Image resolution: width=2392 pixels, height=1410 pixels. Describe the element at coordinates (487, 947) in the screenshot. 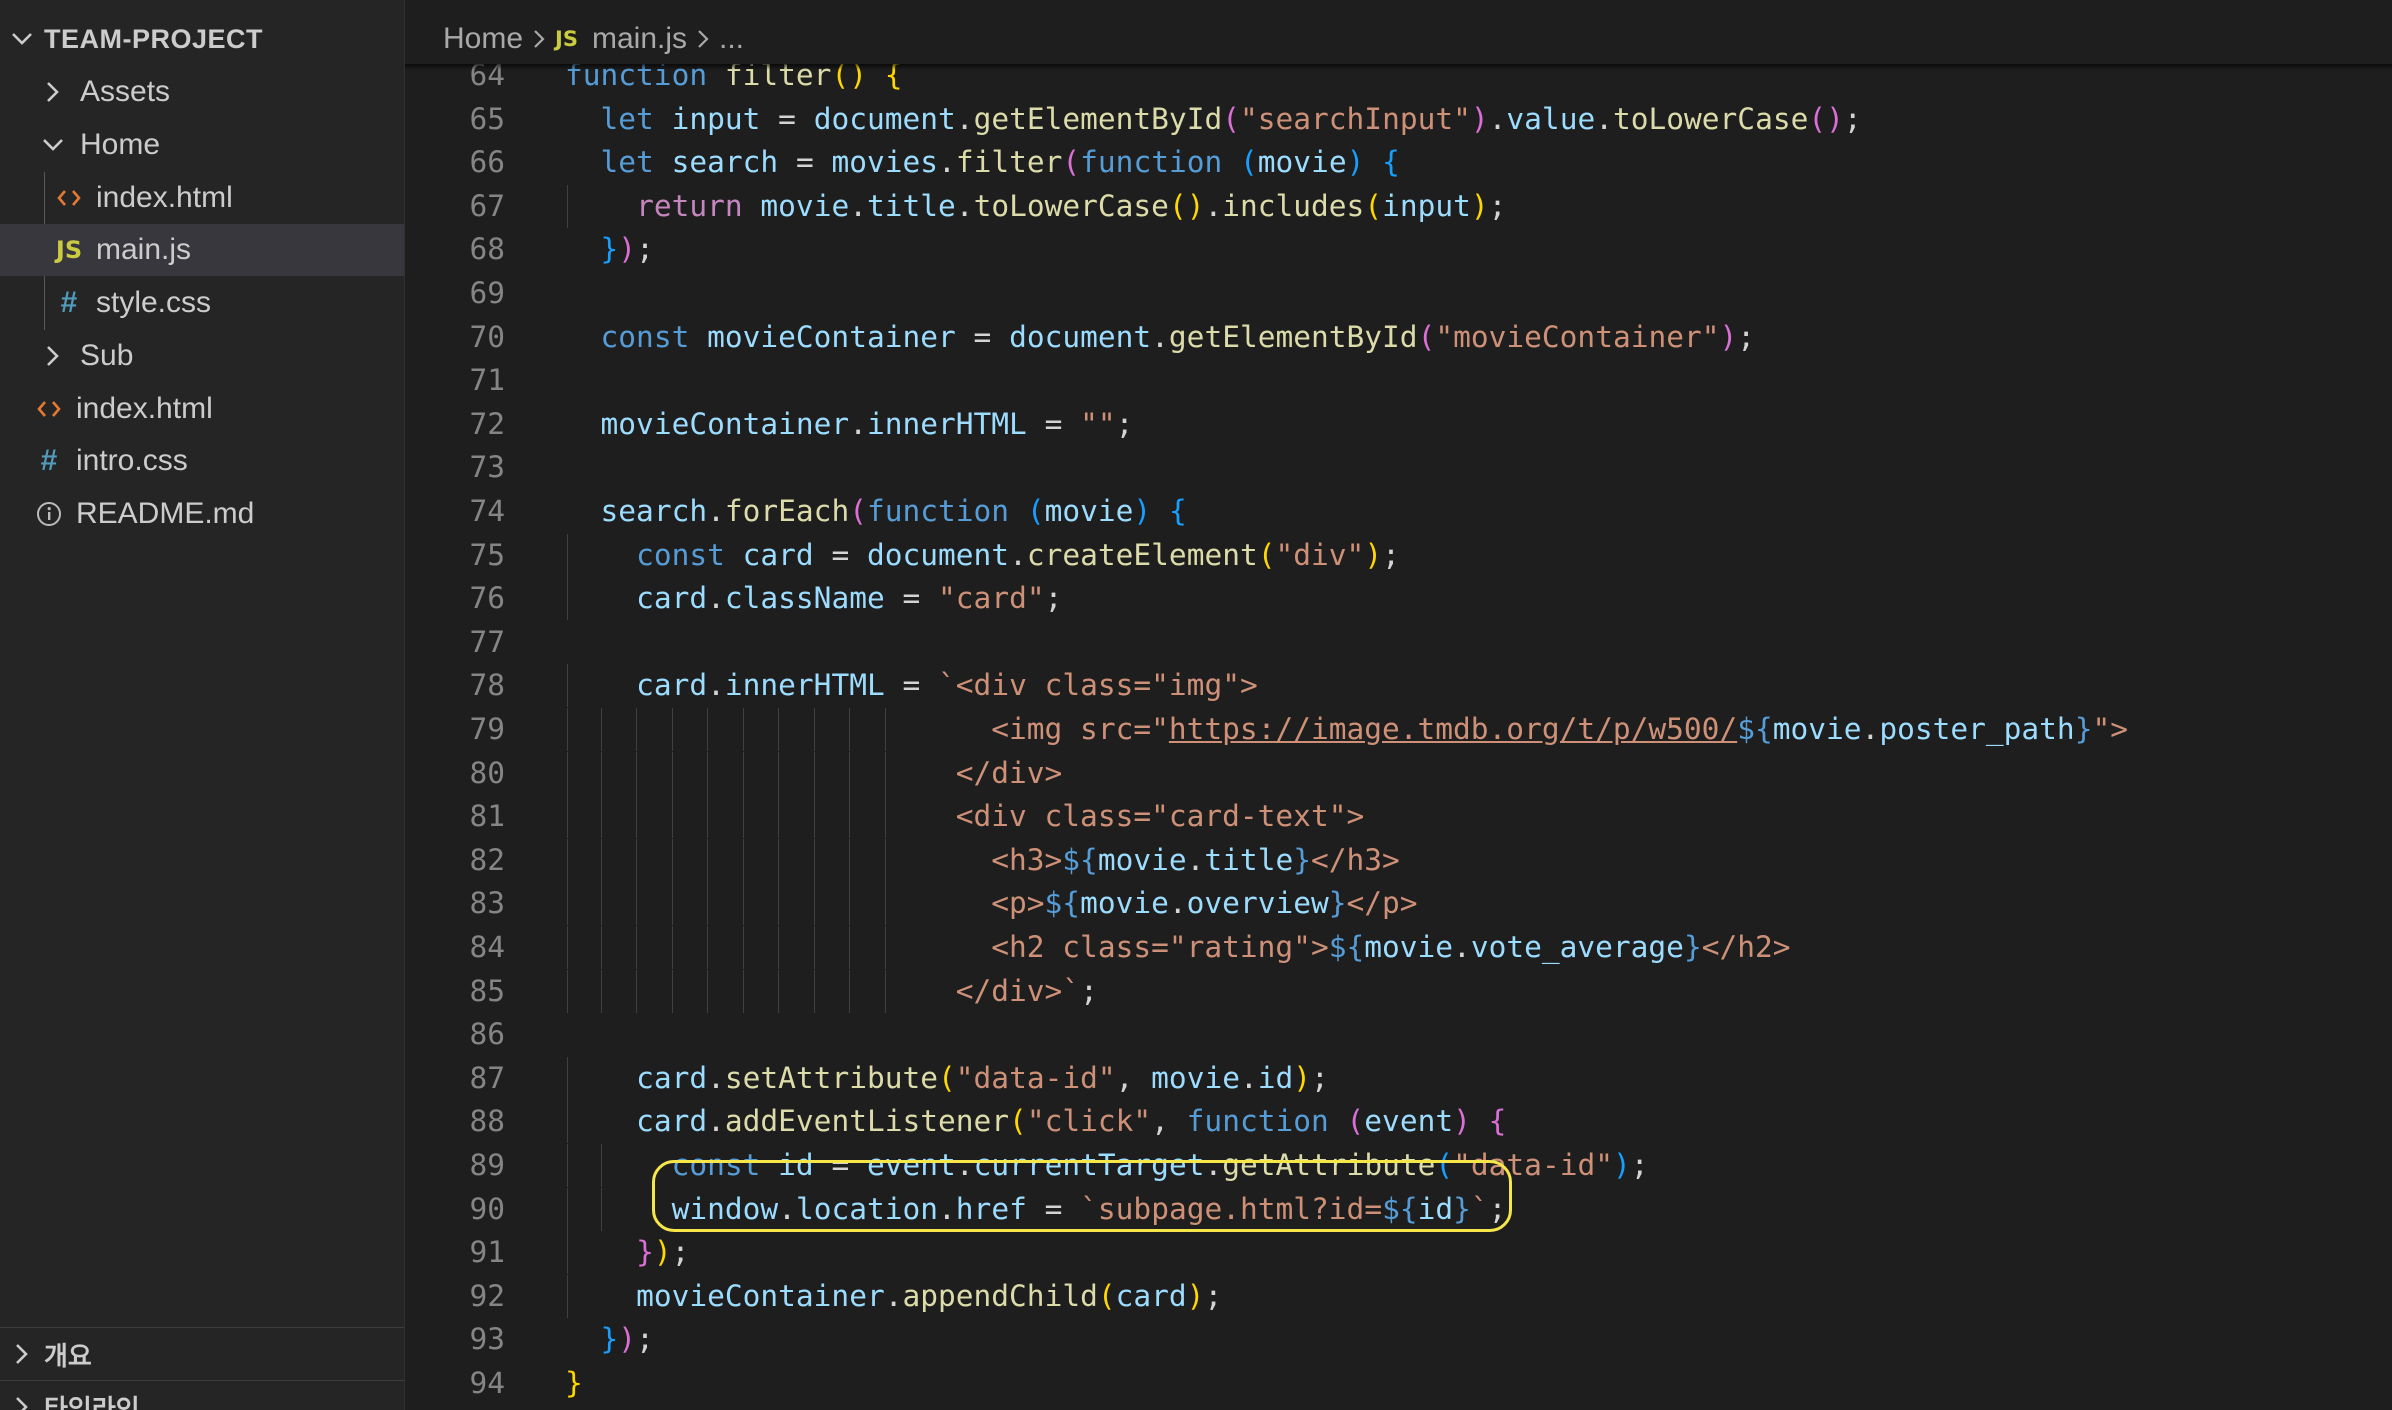

I see `line-number: 84` at that location.